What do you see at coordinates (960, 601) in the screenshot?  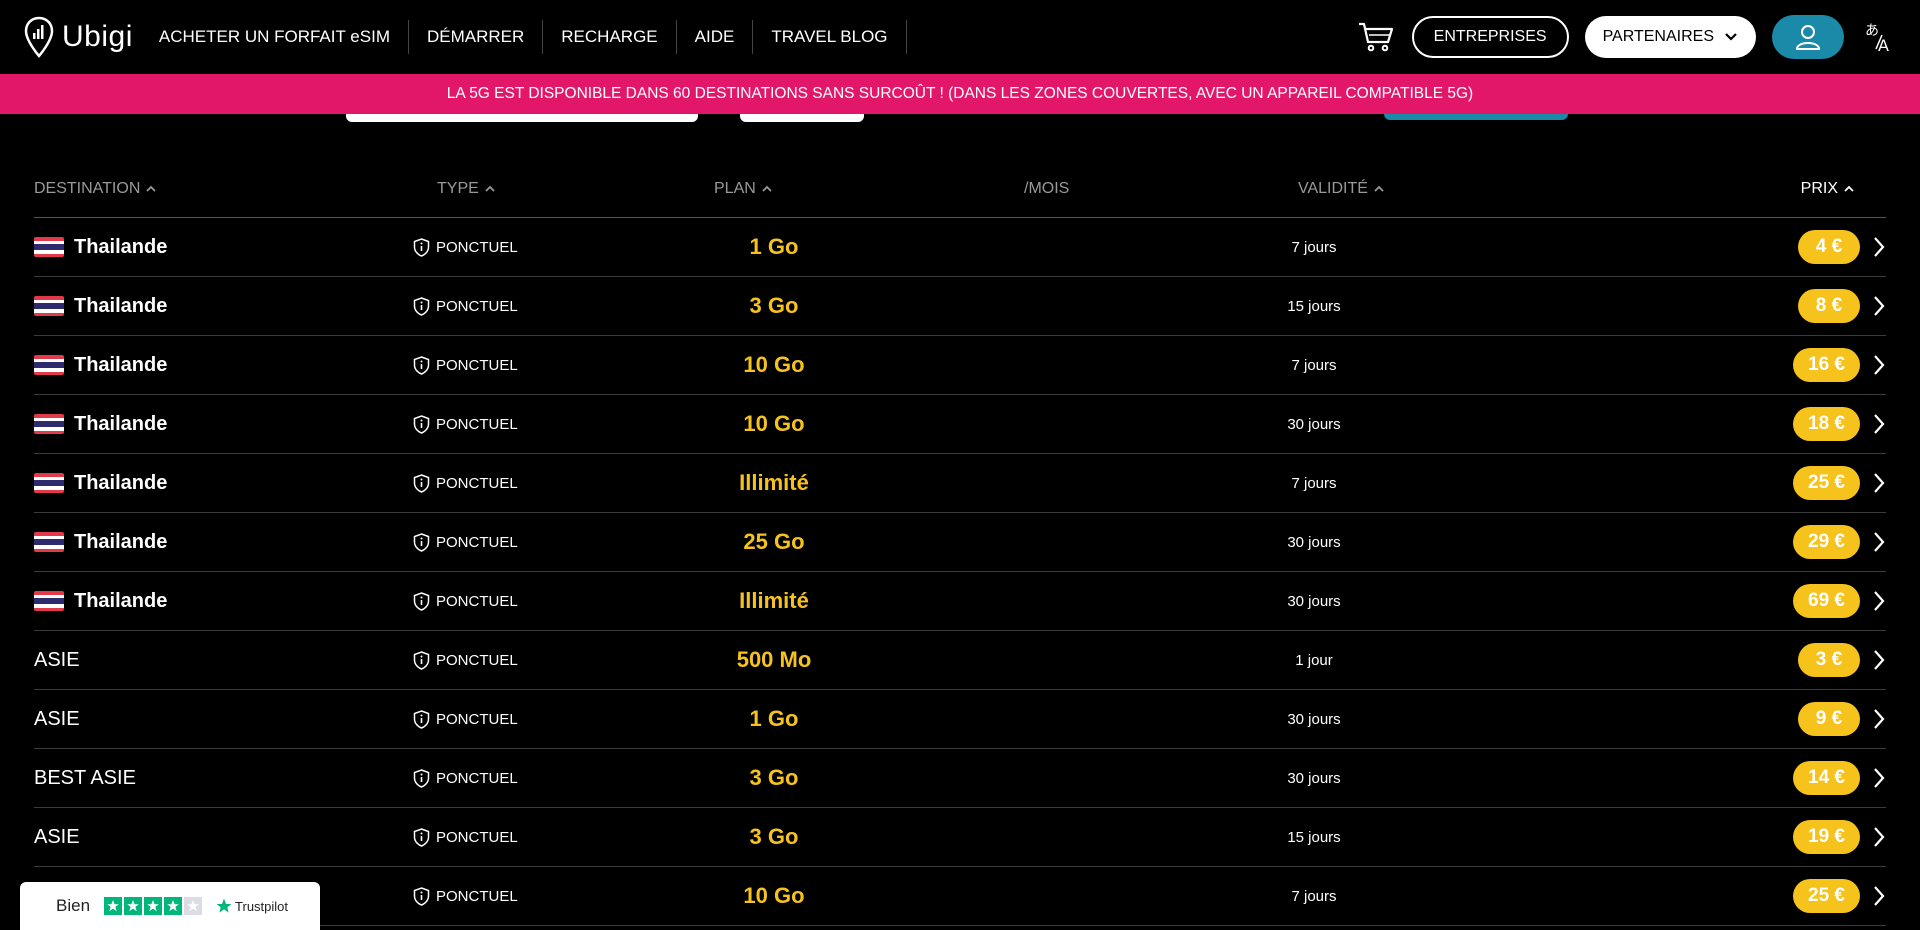 I see `table-row: Thailande PONCTUEL Illimité 30 jours 69 €` at bounding box center [960, 601].